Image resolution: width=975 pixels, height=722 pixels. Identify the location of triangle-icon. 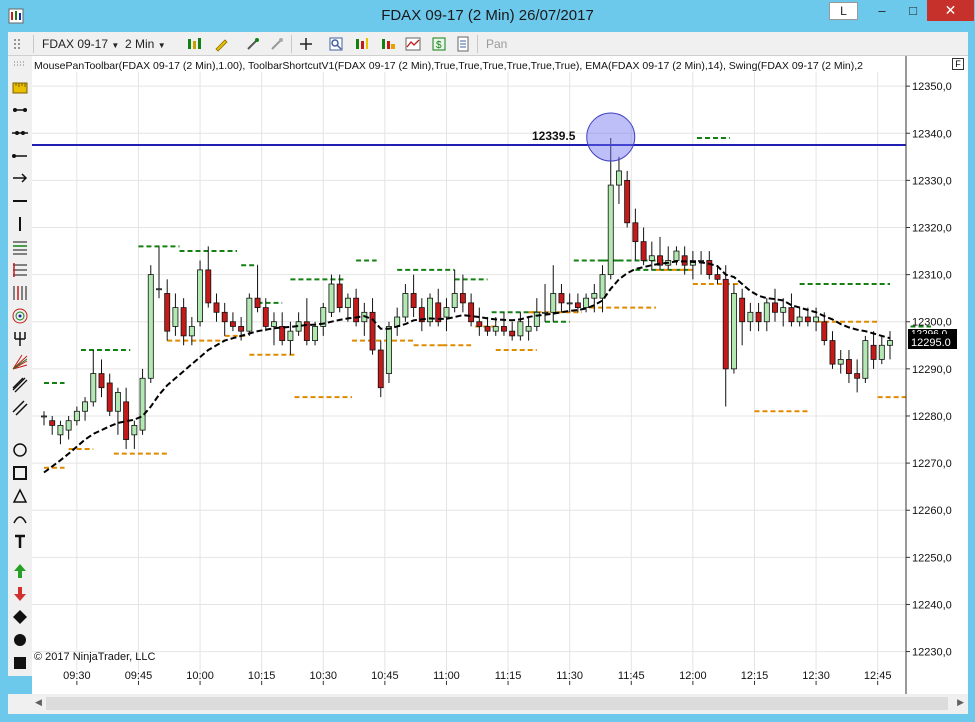
(20, 496).